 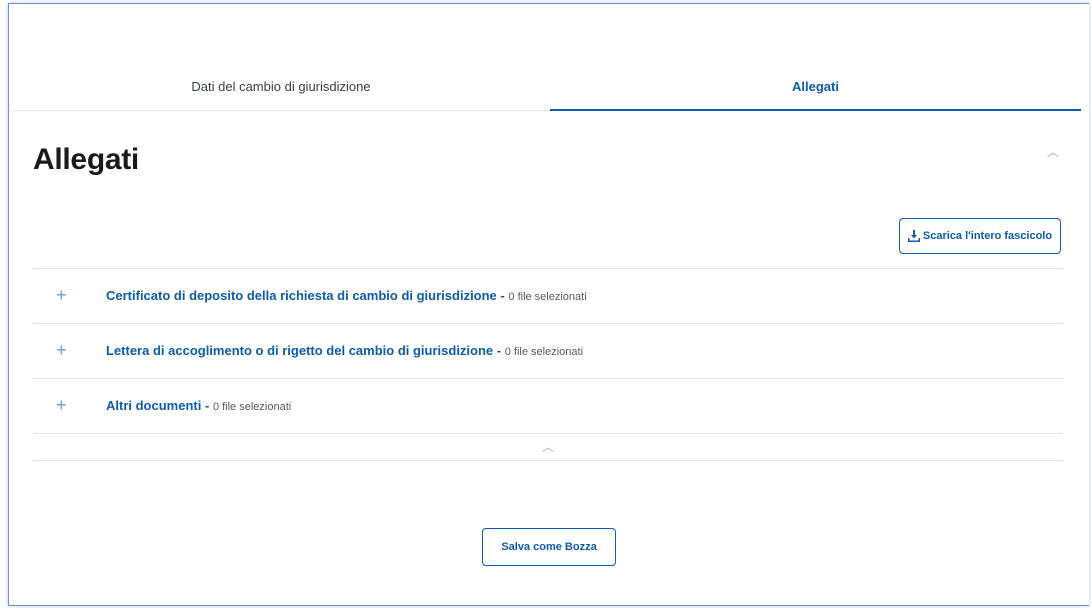 I want to click on accordion-footer: ︿, so click(x=548, y=447).